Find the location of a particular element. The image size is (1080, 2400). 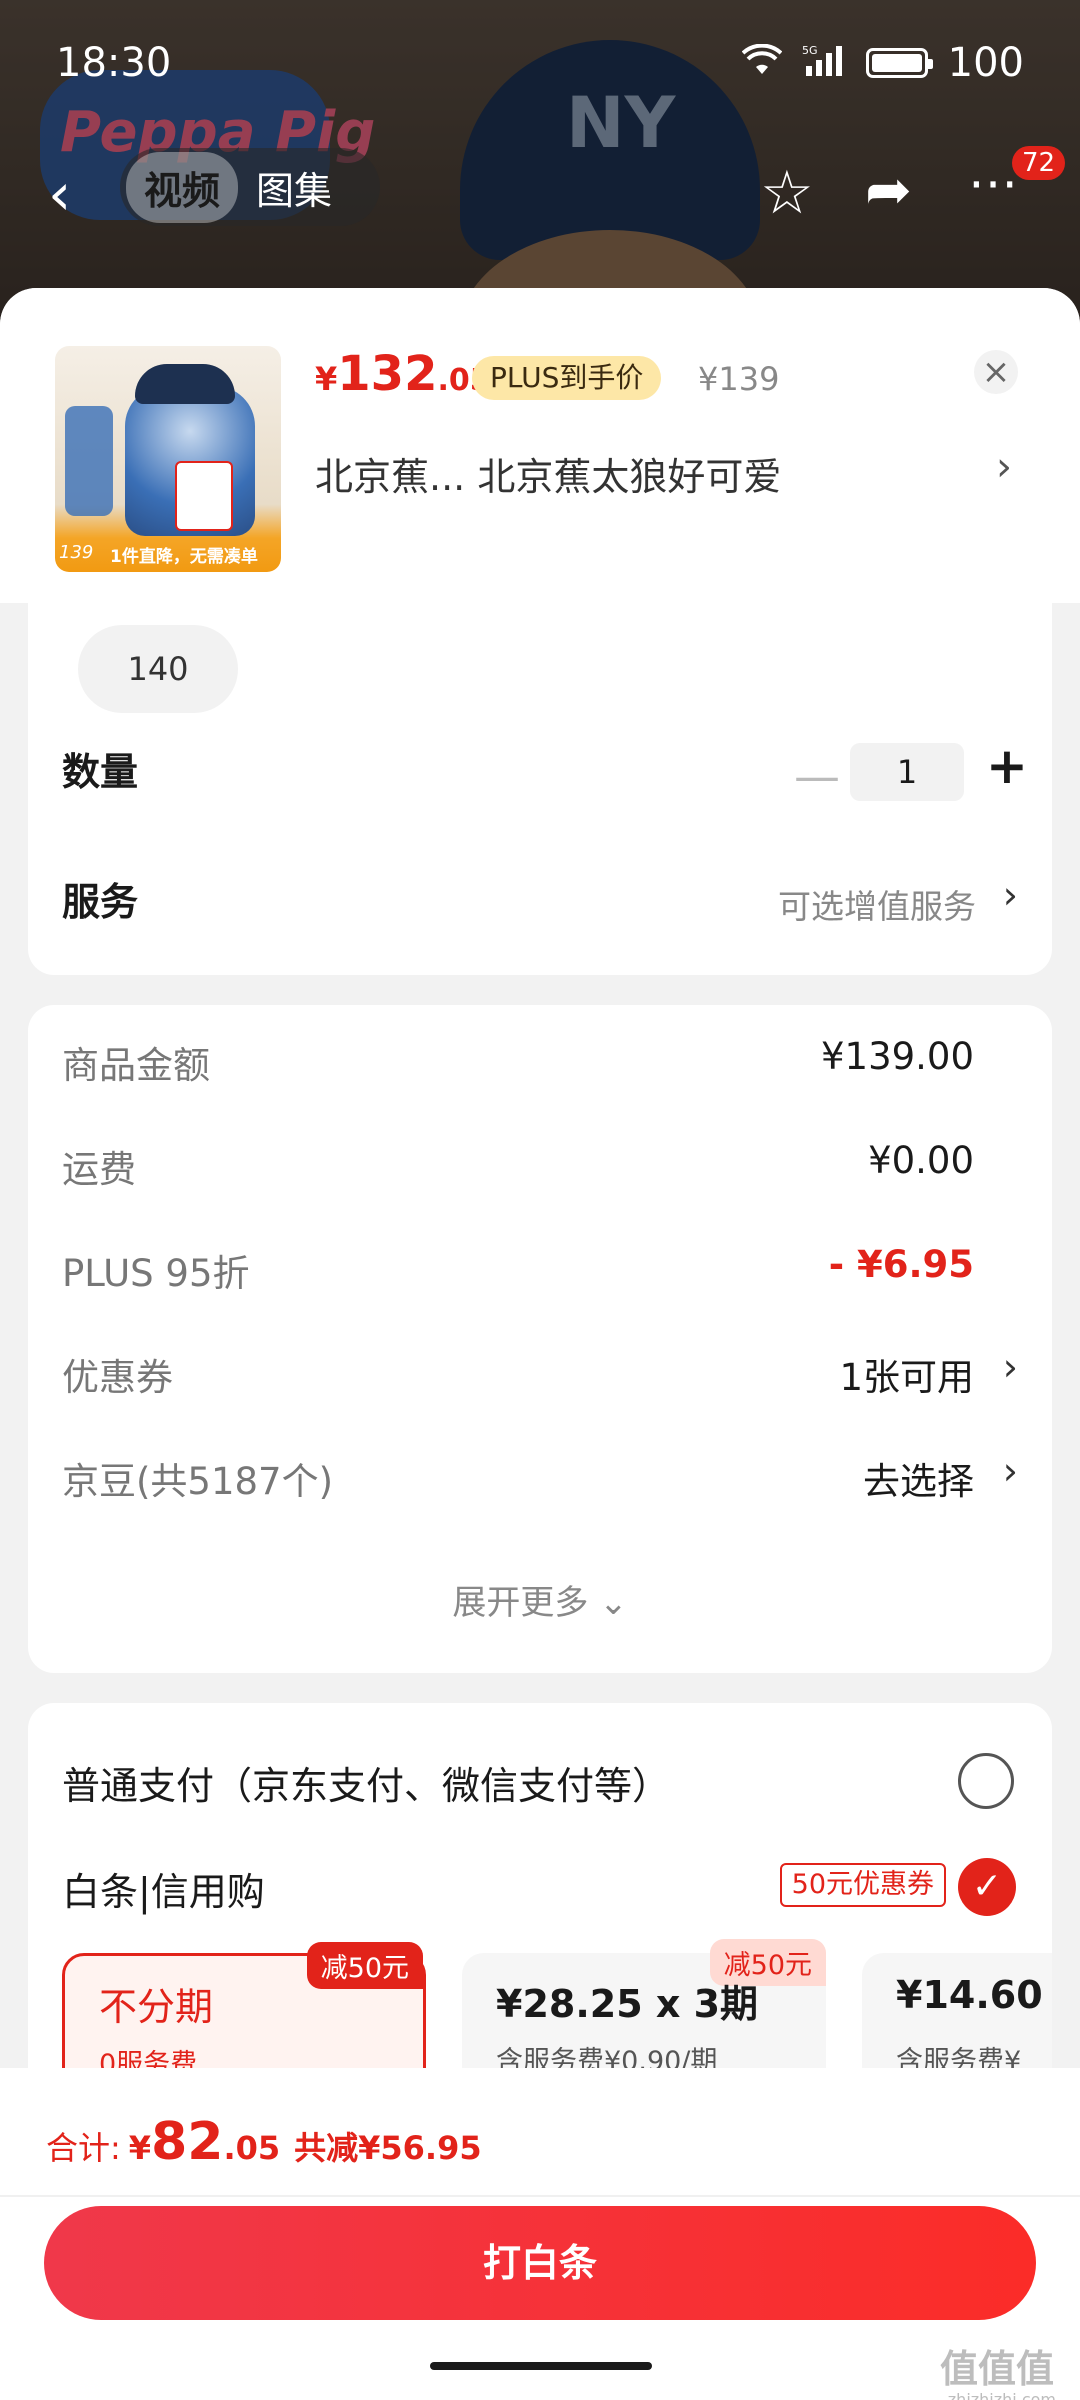

price-symbol: ¥ is located at coordinates (326, 379).